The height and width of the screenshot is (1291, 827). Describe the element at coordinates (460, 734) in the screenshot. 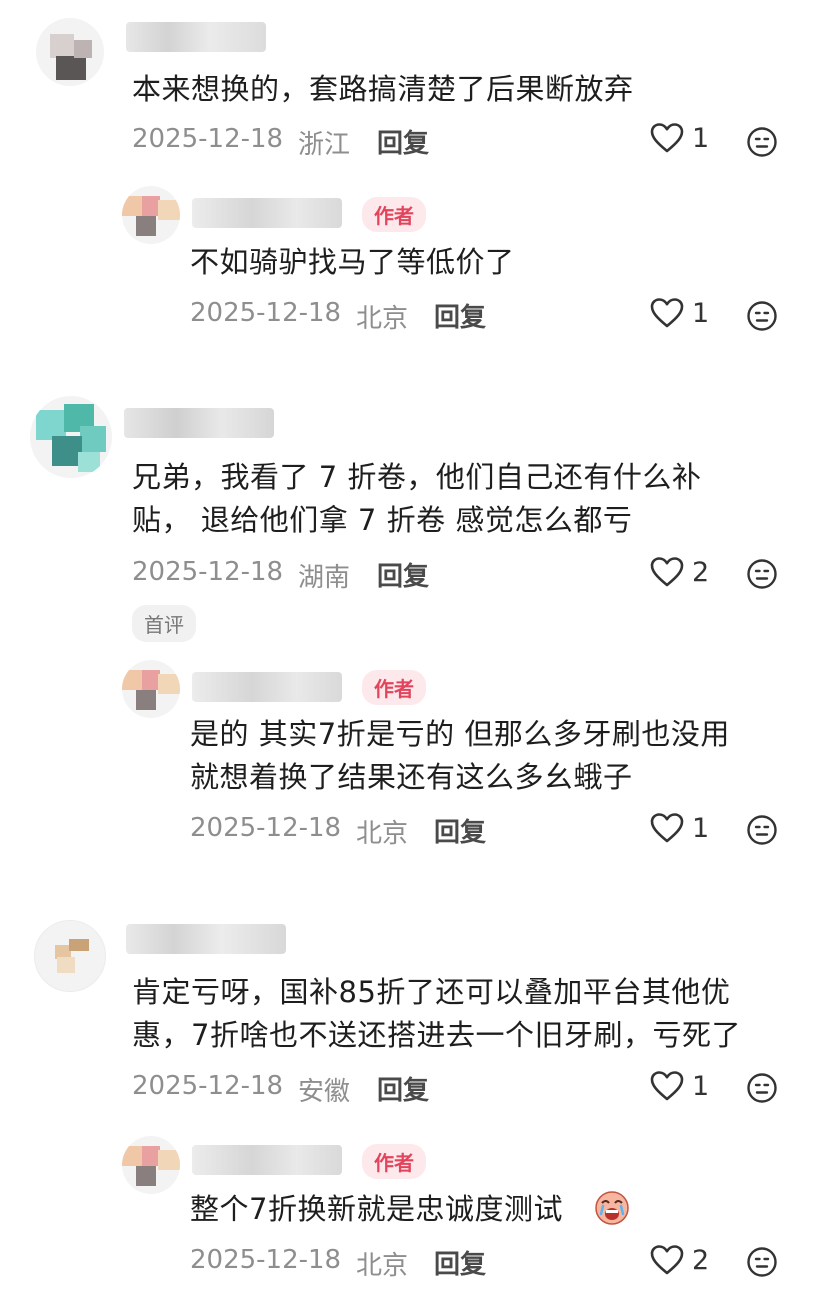

I see `reply-text: 是的 其实7折是亏的 但那么多牙刷也没用` at that location.